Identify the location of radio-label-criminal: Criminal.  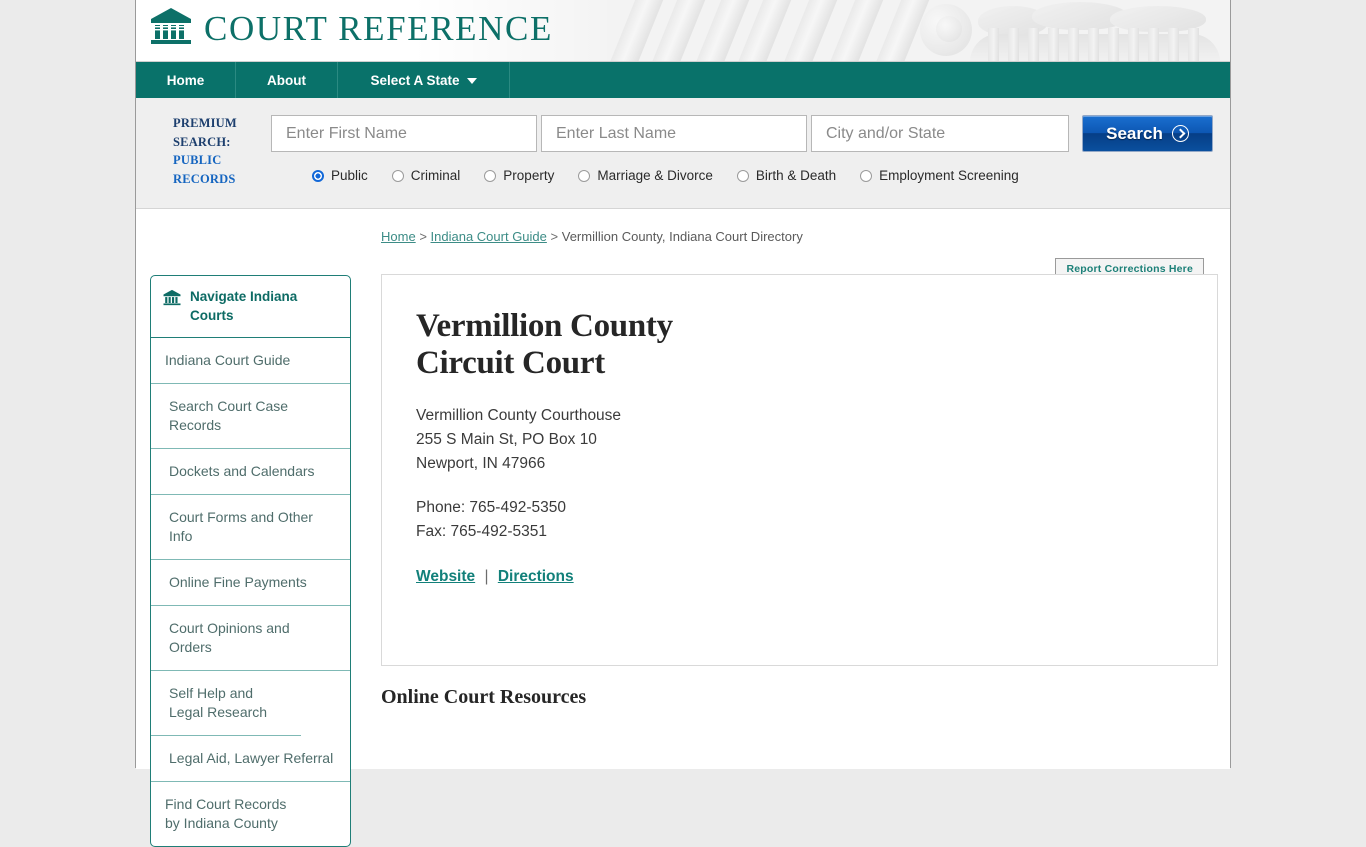
(435, 175).